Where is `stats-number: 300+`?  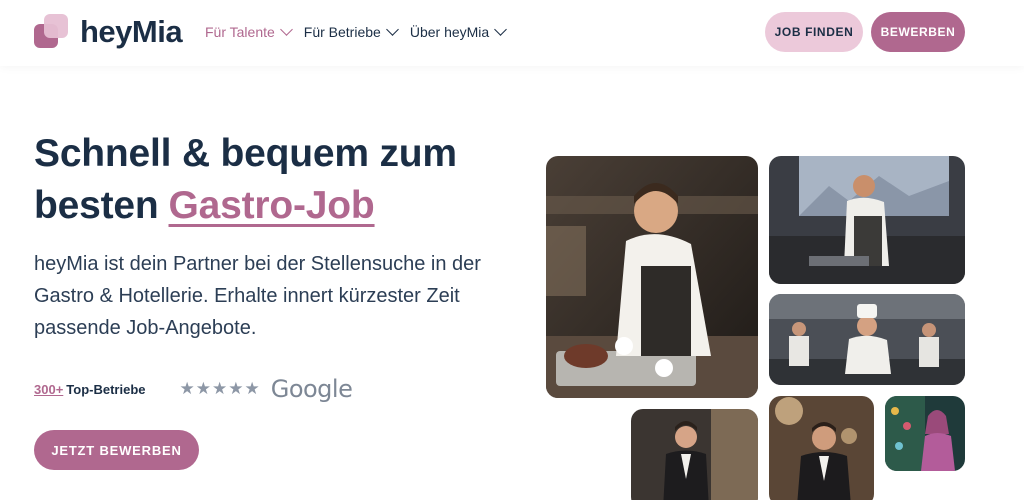
stats-number: 300+ is located at coordinates (48, 389).